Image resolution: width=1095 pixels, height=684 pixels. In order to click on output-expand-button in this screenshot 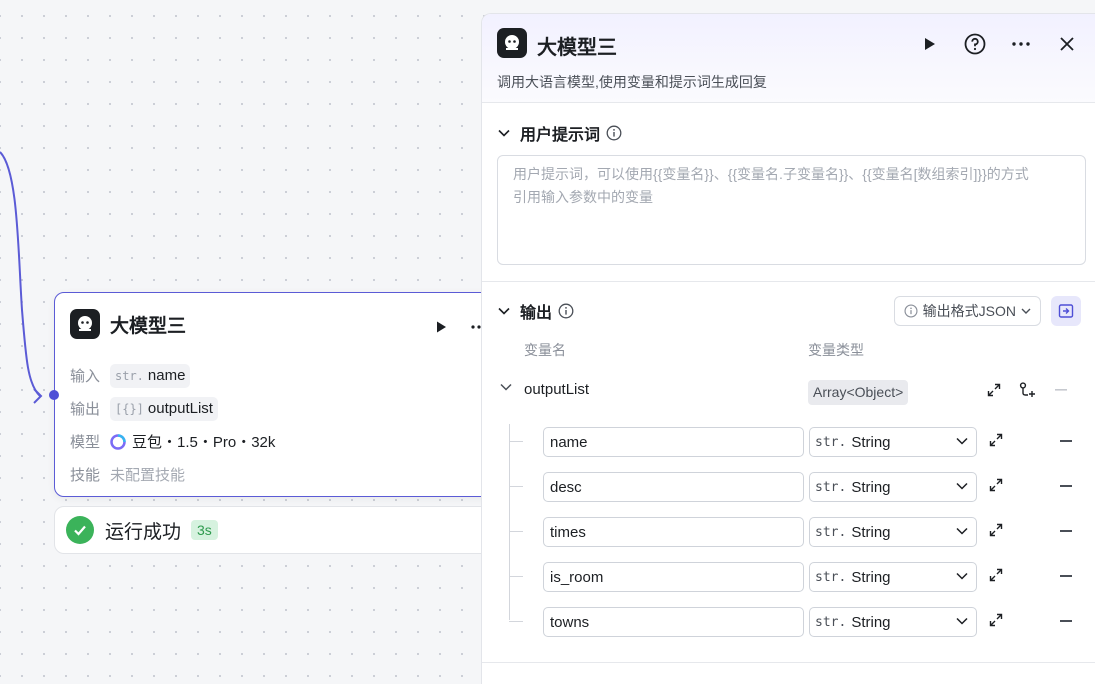, I will do `click(1066, 311)`.